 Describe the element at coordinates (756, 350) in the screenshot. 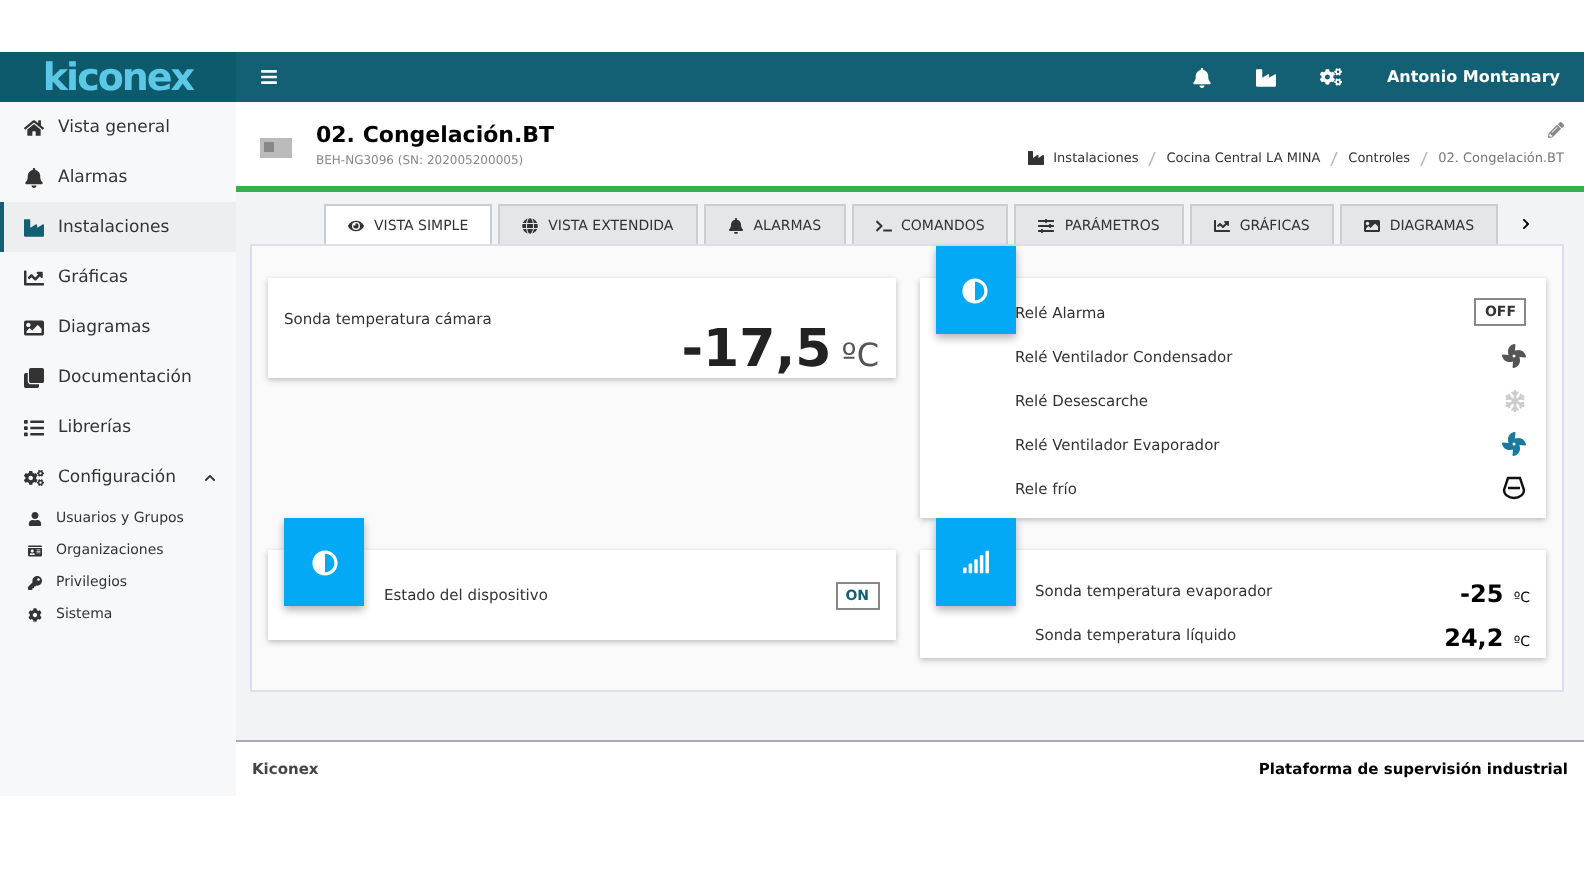

I see `probe-value: -17,5` at that location.